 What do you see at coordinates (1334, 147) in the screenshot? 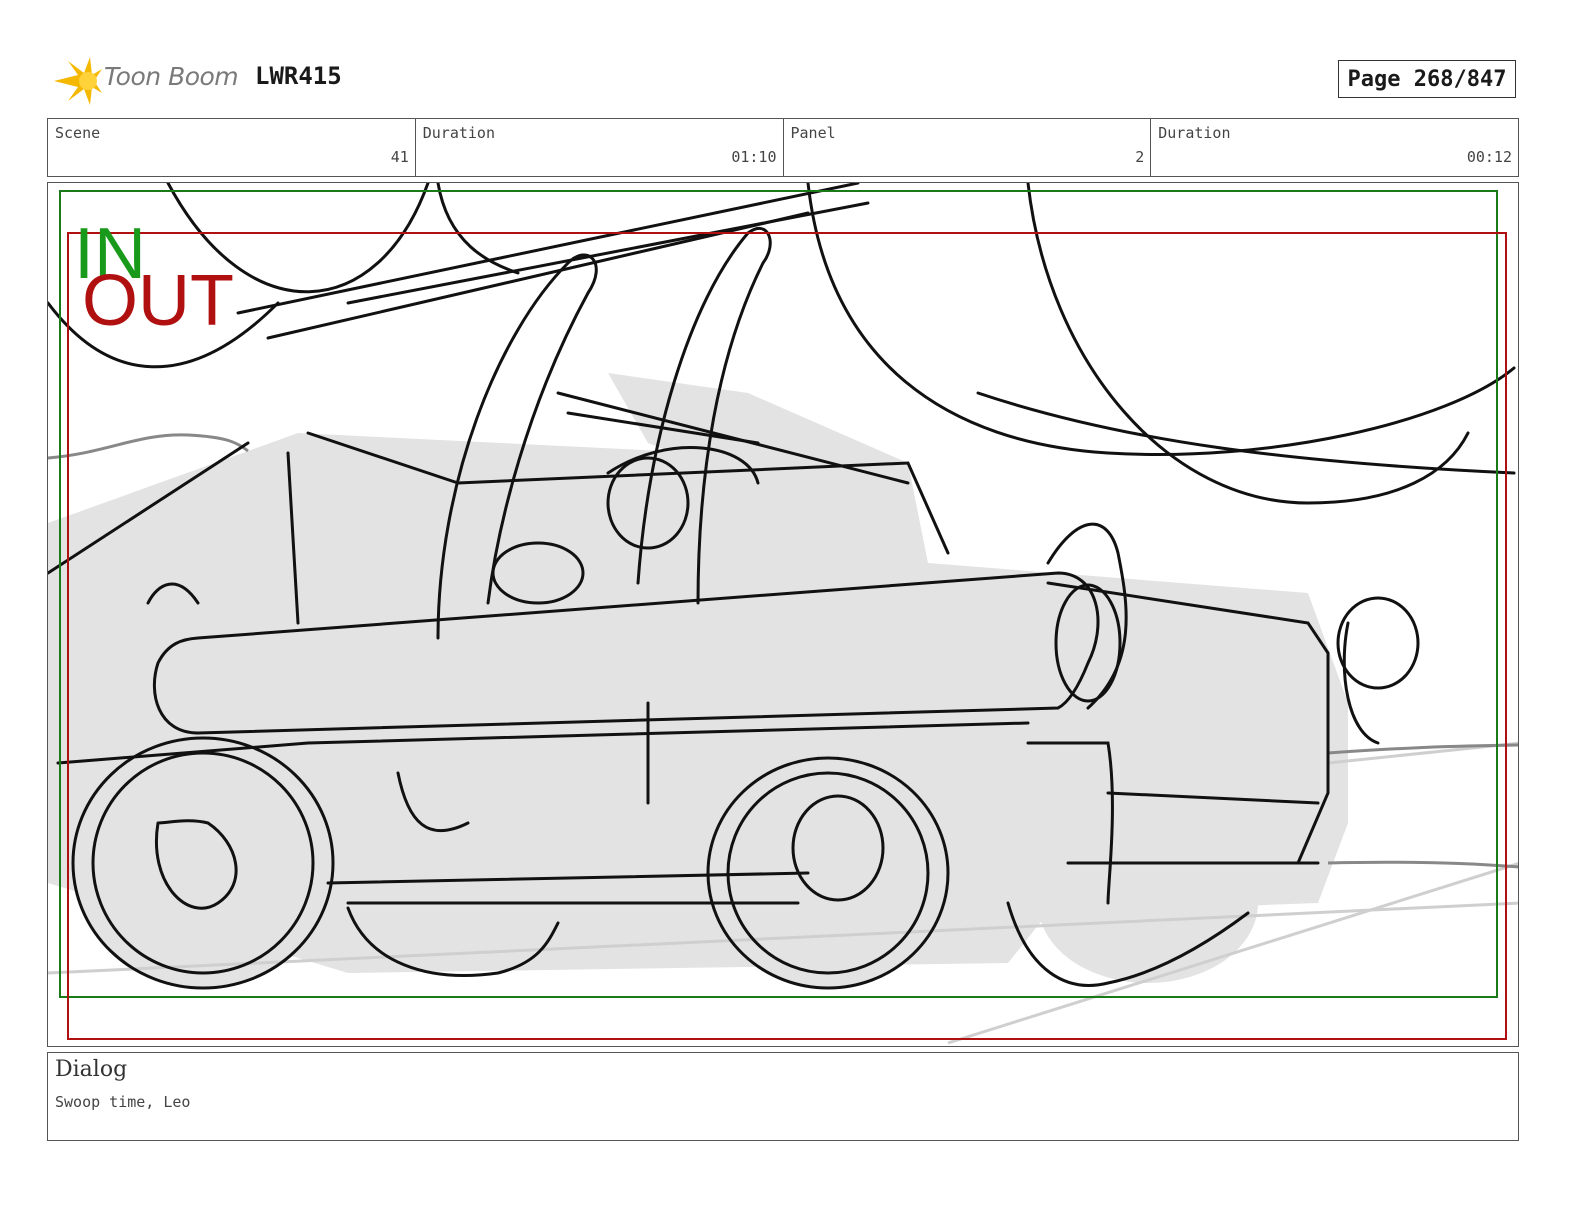
I see `panel-duration-cell: Duration 00:12` at bounding box center [1334, 147].